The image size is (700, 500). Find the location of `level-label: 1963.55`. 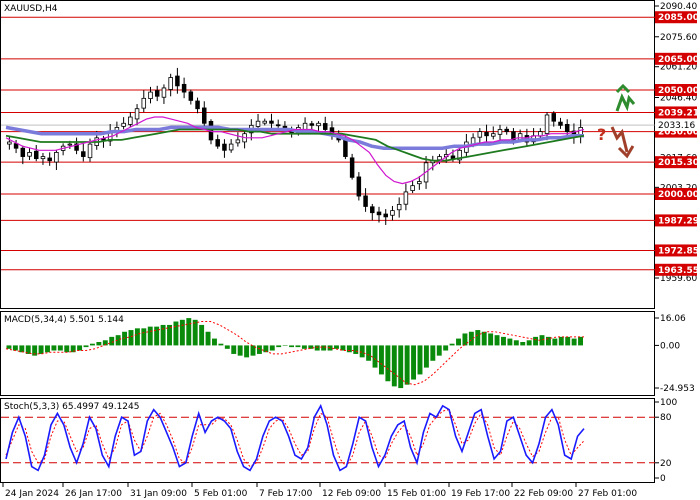

level-label: 1963.55 is located at coordinates (678, 271).